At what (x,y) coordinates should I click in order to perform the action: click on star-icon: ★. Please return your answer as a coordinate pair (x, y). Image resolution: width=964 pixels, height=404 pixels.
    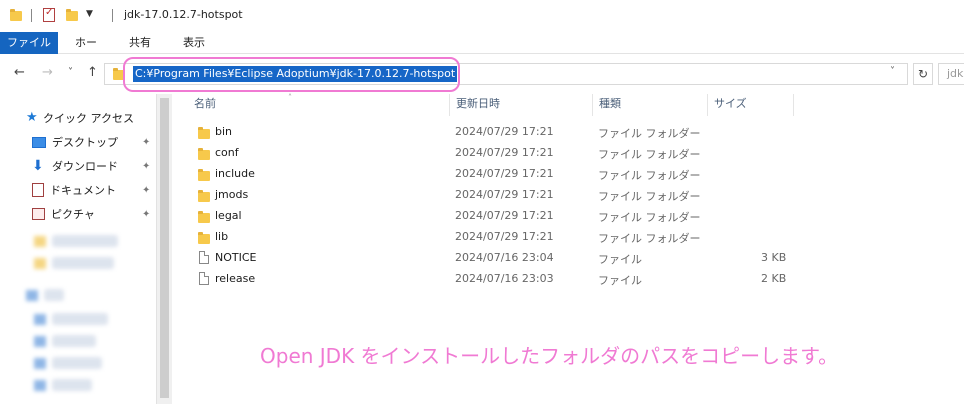
    Looking at the image, I should click on (32, 117).